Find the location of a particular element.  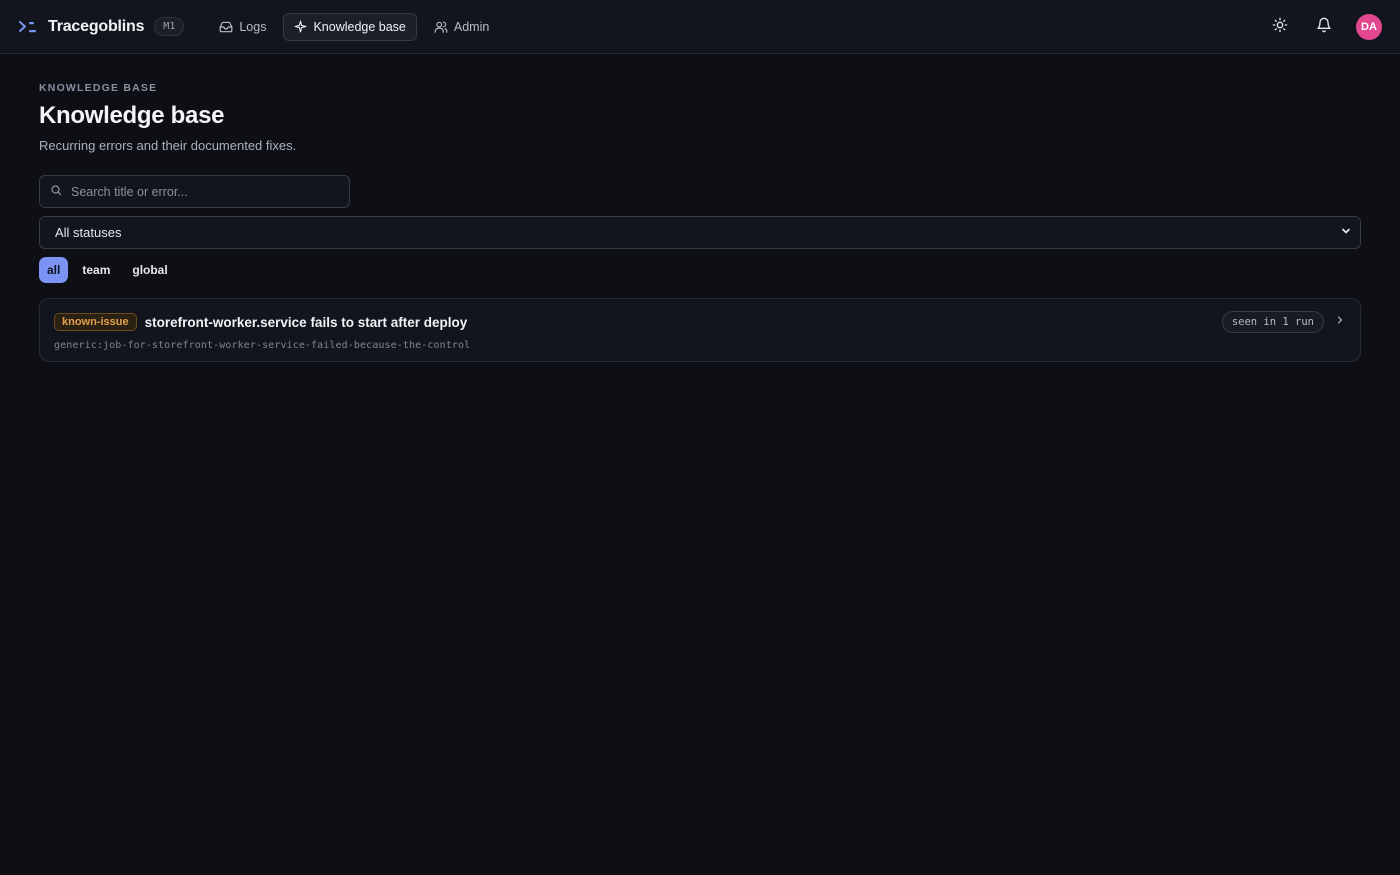

tab-team: team is located at coordinates (96, 270).